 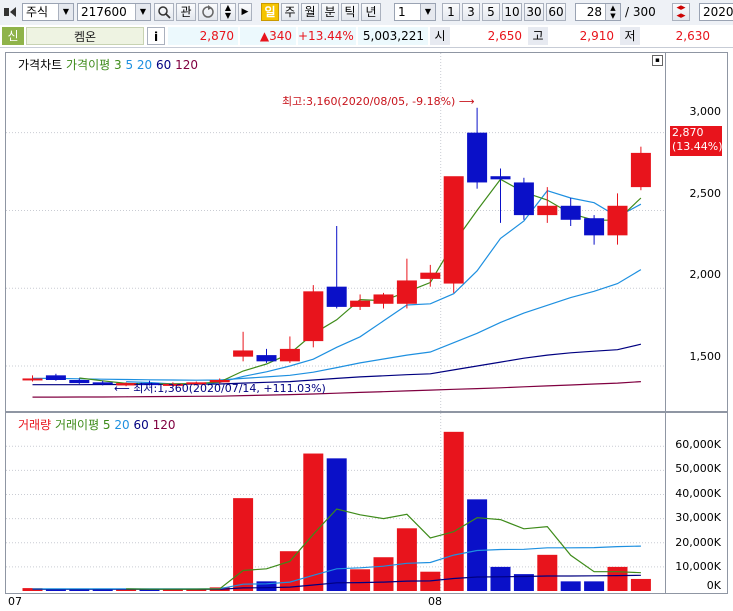 I want to click on price-tick: 2,000, so click(x=705, y=274).